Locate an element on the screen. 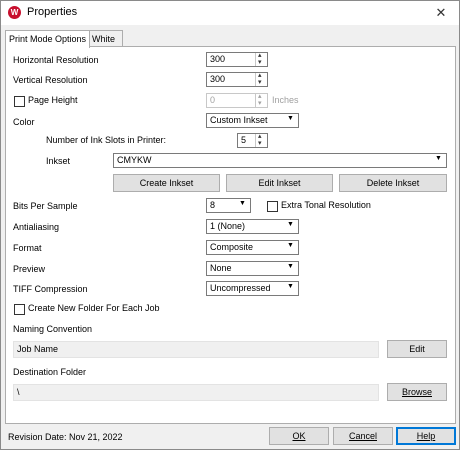  preview-label: Preview is located at coordinates (29, 269).